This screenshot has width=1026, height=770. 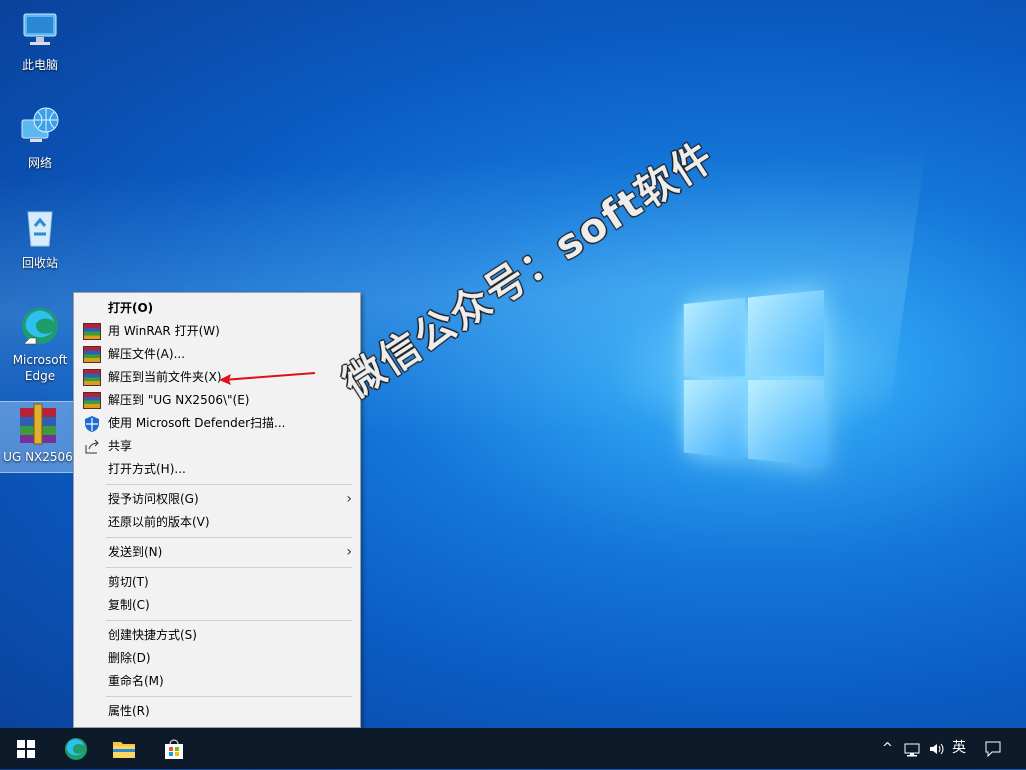 I want to click on edge-shortcut: Microsoft Edge, so click(x=40, y=344).